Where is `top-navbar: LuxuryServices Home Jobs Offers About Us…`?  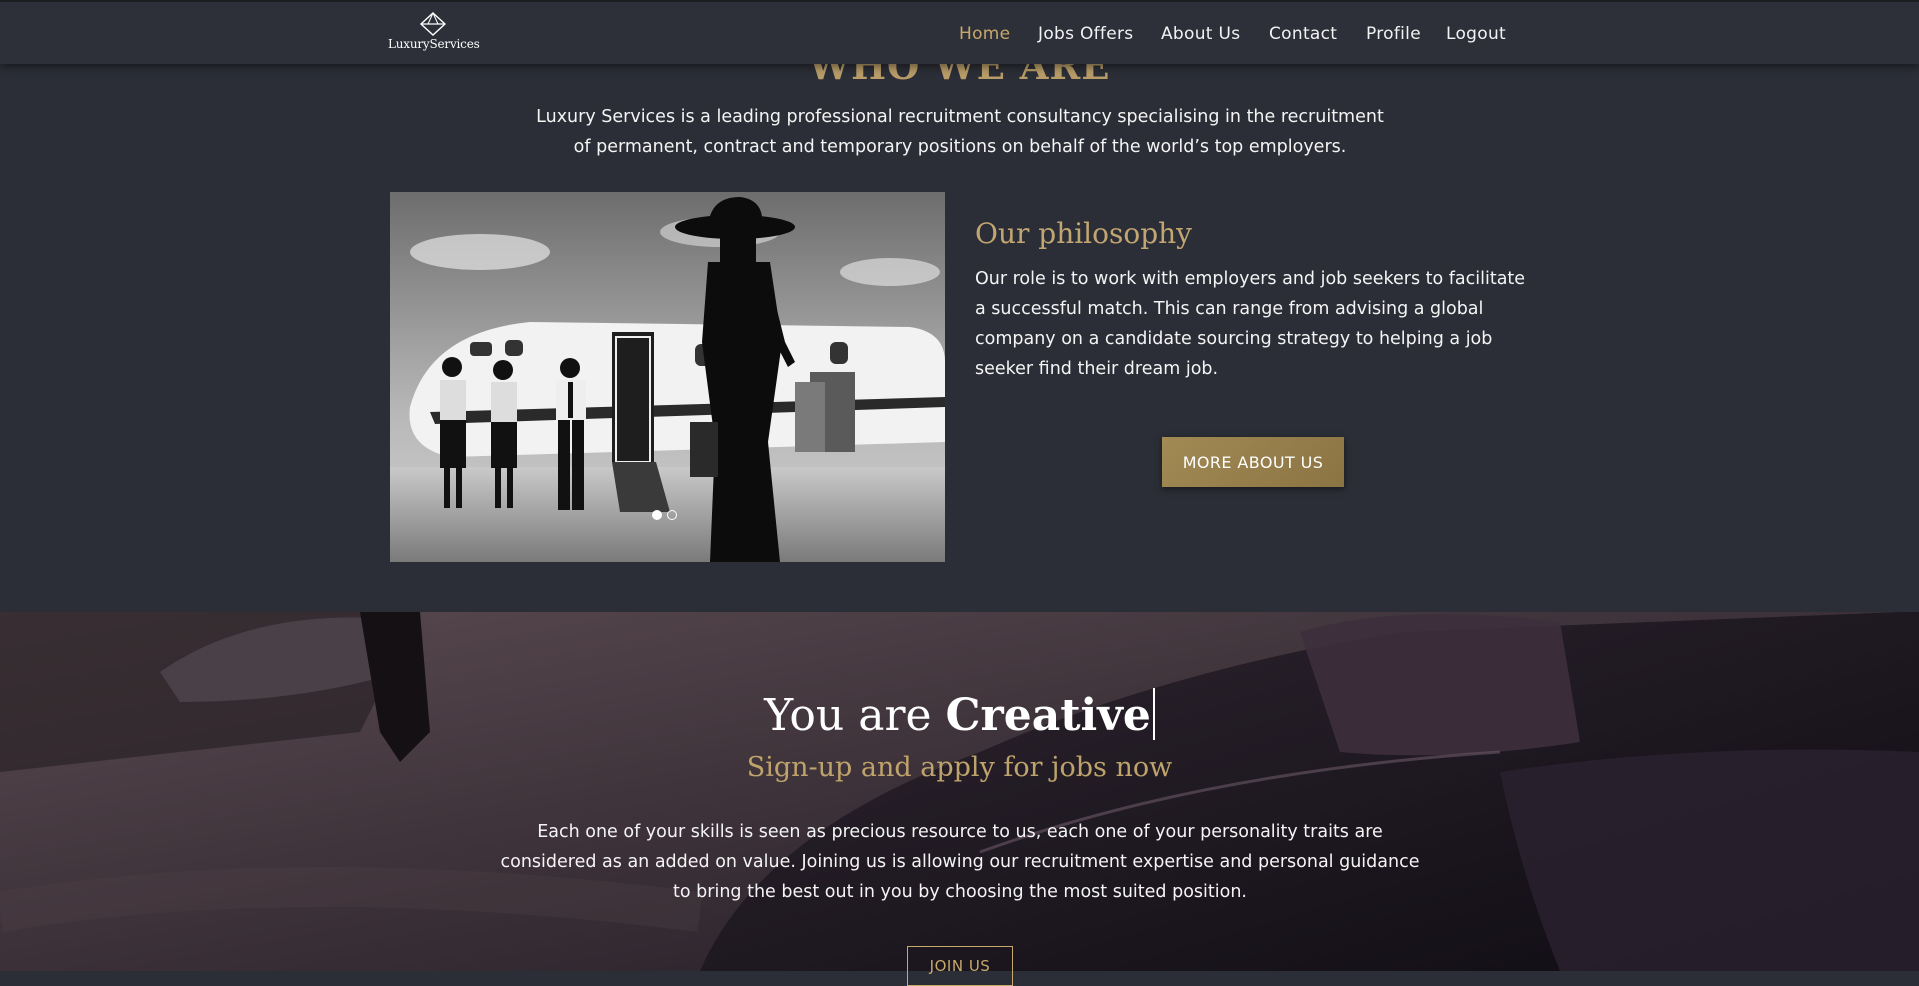 top-navbar: LuxuryServices Home Jobs Offers About Us… is located at coordinates (959, 32).